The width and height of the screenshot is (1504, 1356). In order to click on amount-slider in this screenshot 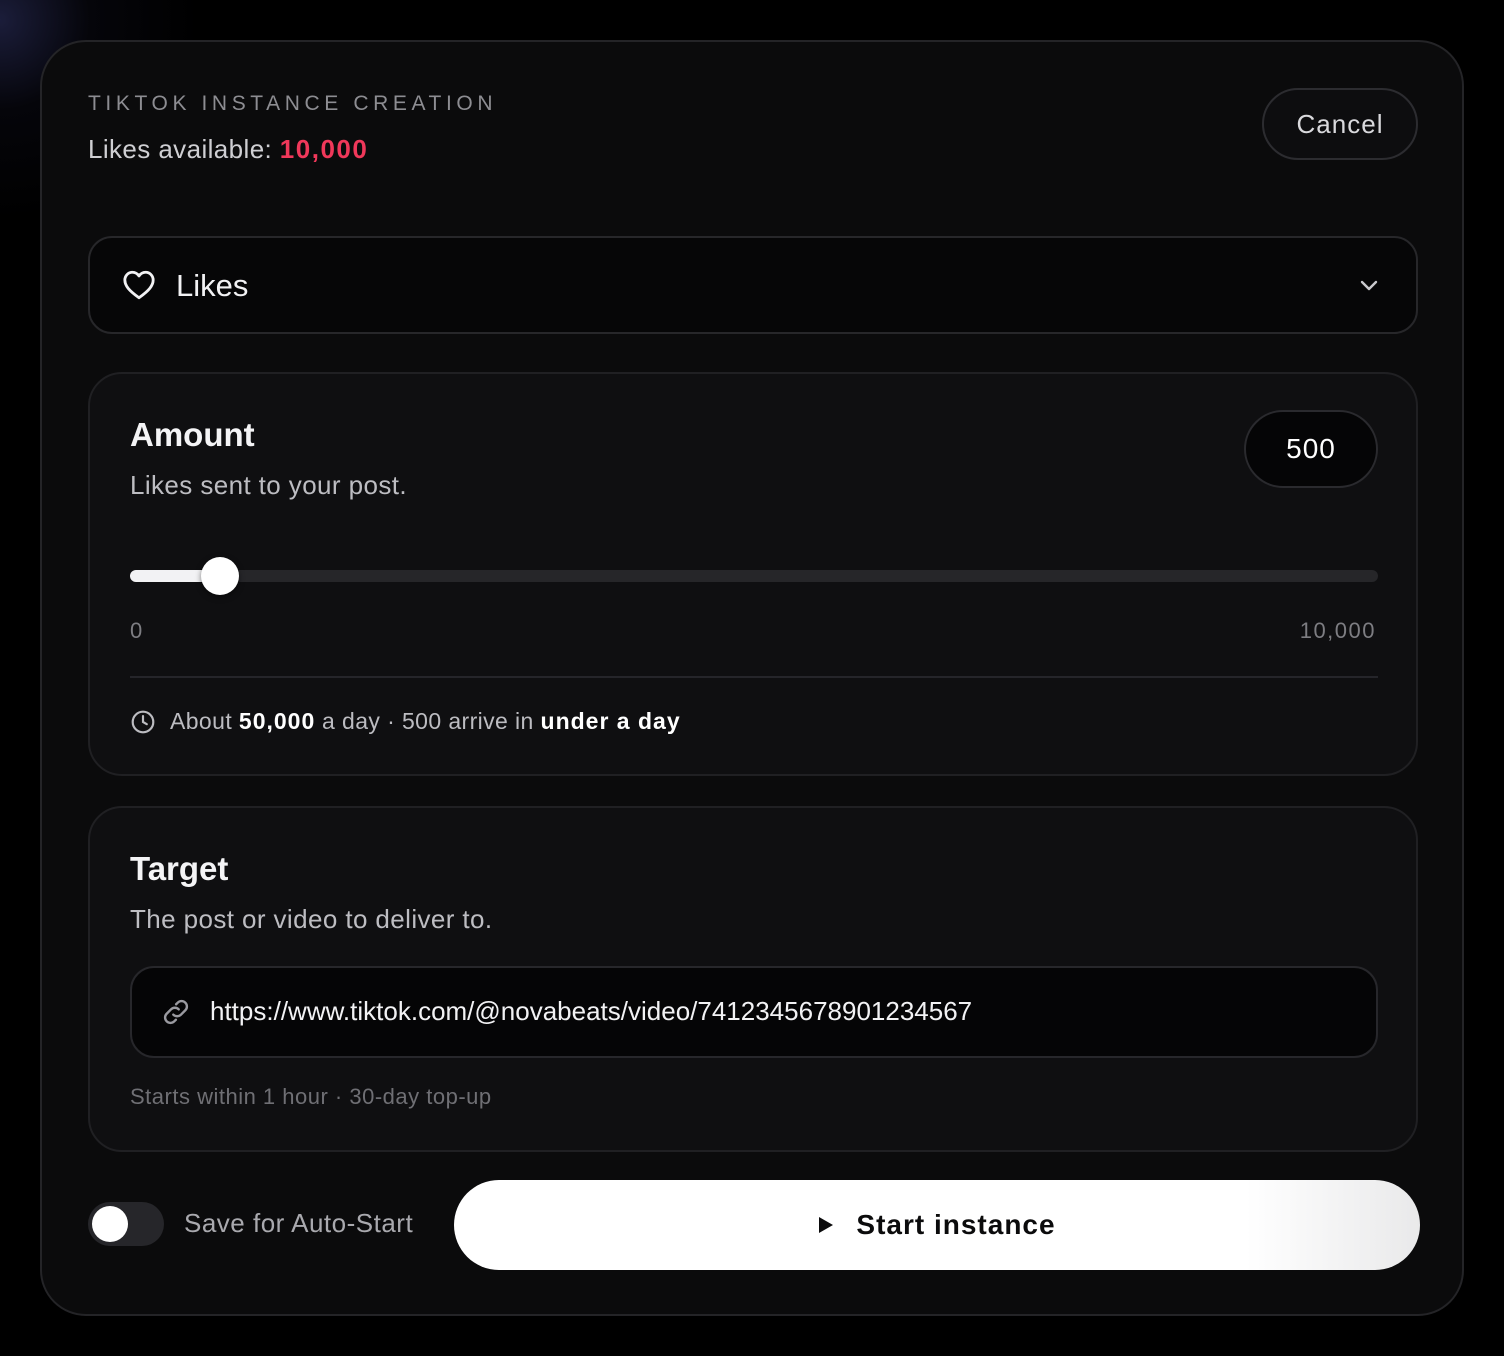, I will do `click(754, 576)`.